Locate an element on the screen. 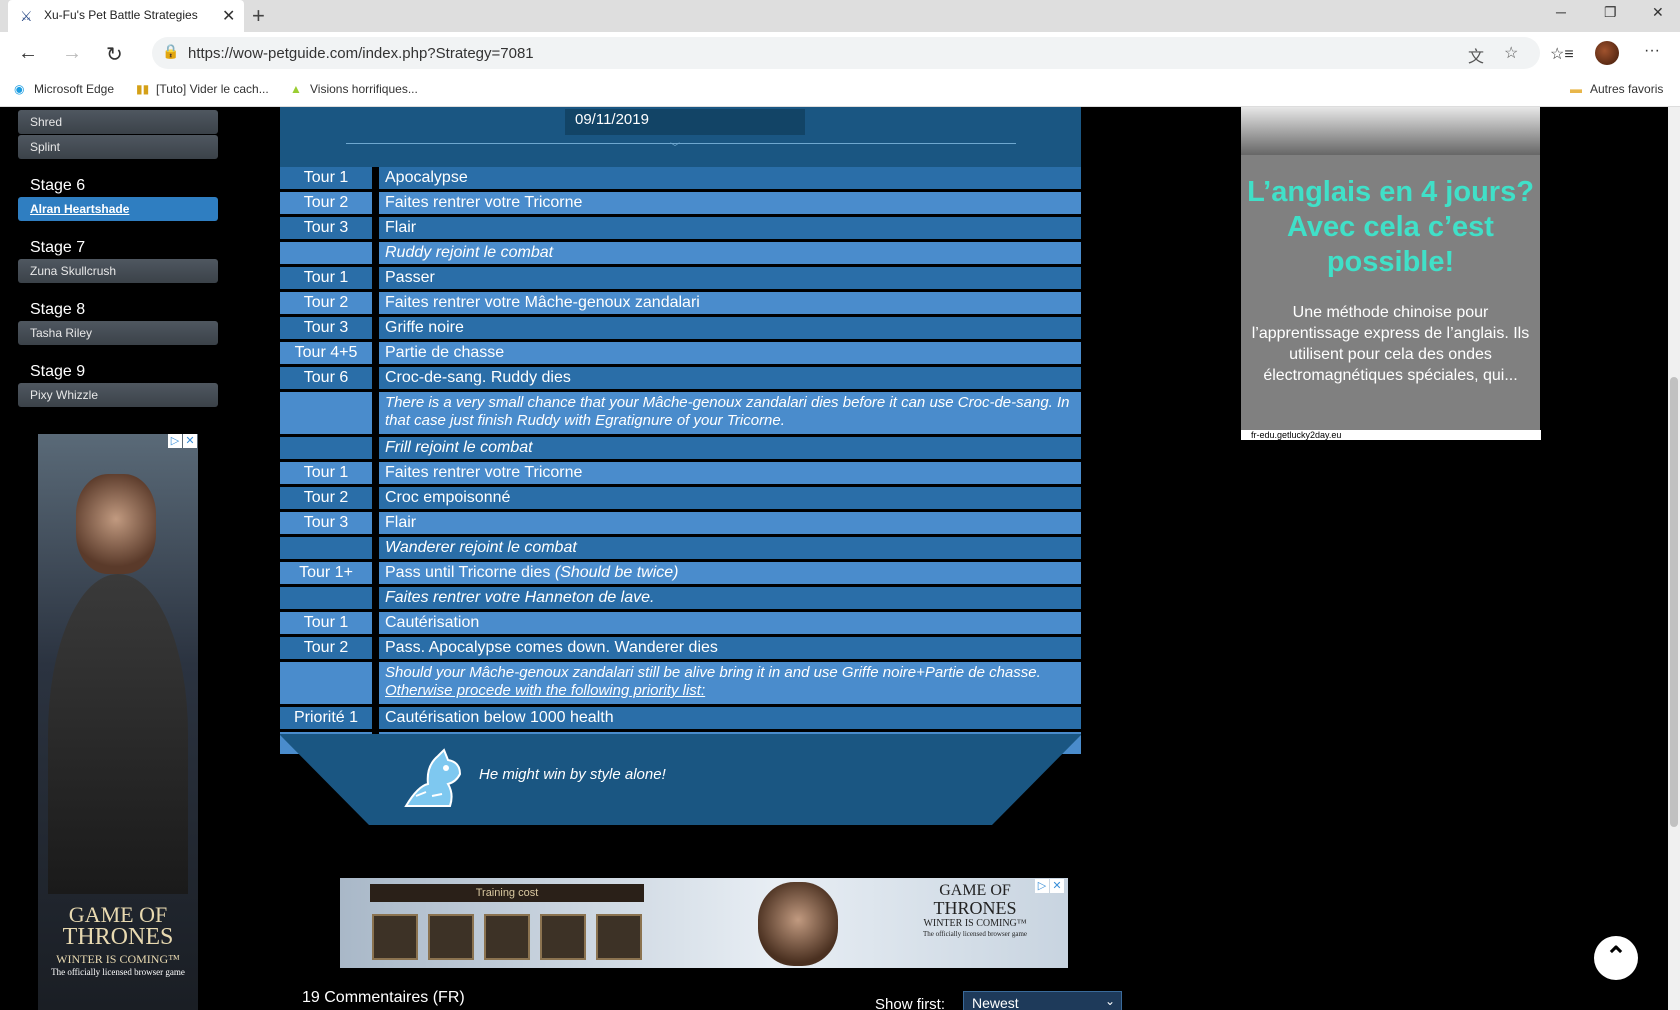  strategy-footer: He might win by style alone! is located at coordinates (680, 779).